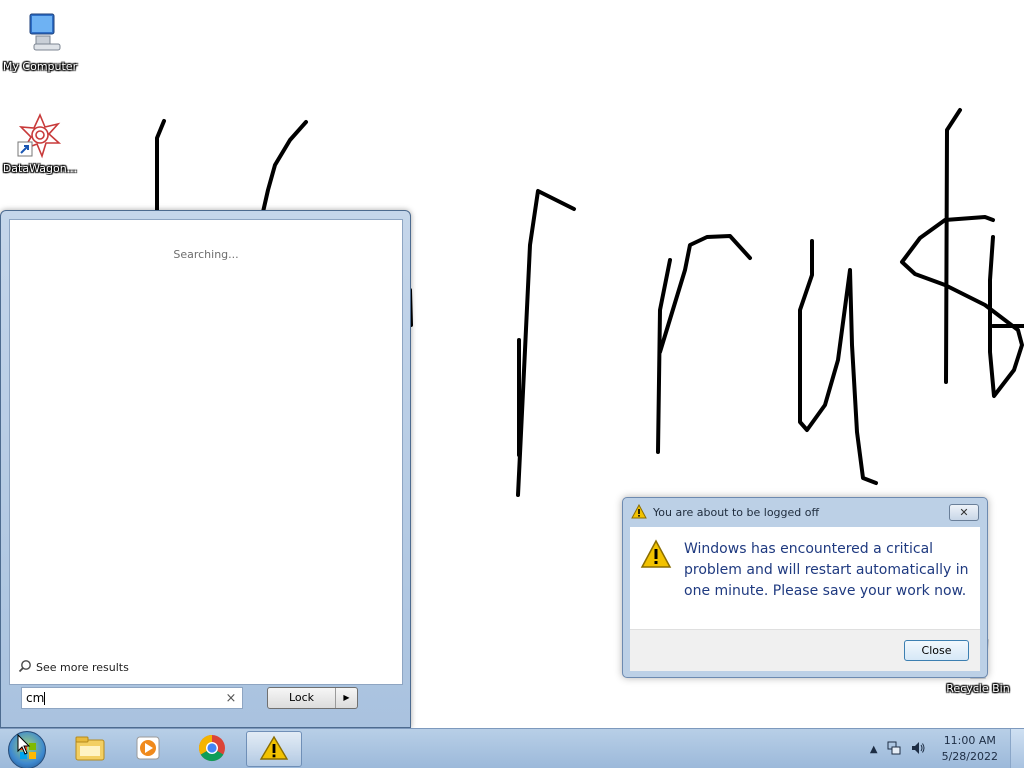 Image resolution: width=1024 pixels, height=768 pixels. I want to click on dialog-title: You are about to be logged off, so click(736, 512).